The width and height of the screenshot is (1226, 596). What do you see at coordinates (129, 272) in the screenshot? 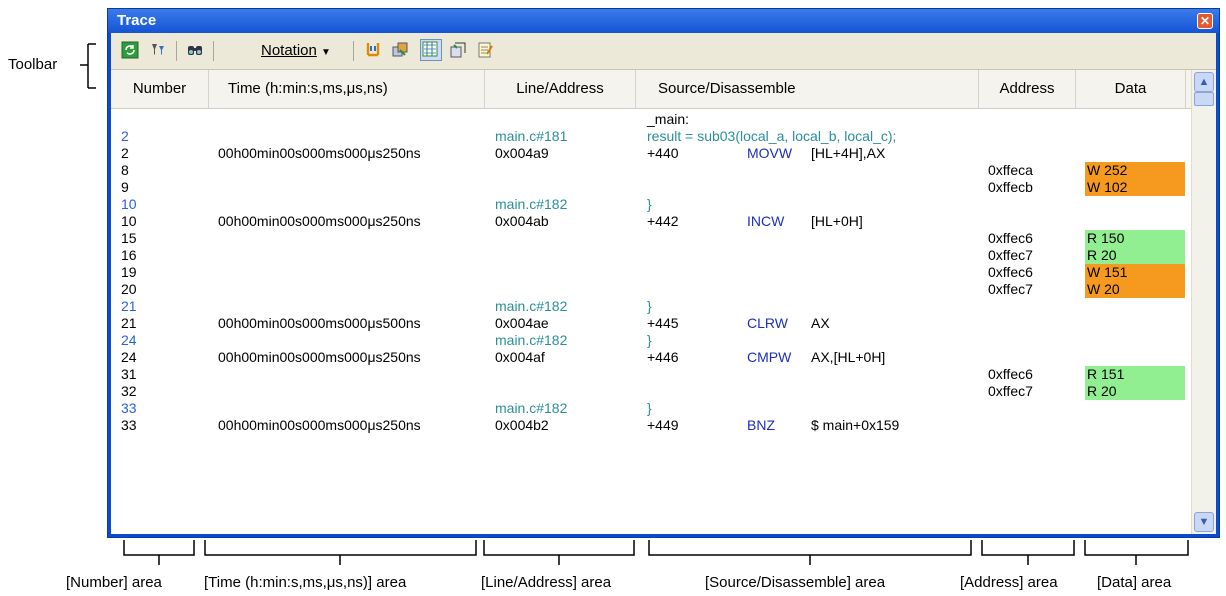
I see `number-cell: 19` at bounding box center [129, 272].